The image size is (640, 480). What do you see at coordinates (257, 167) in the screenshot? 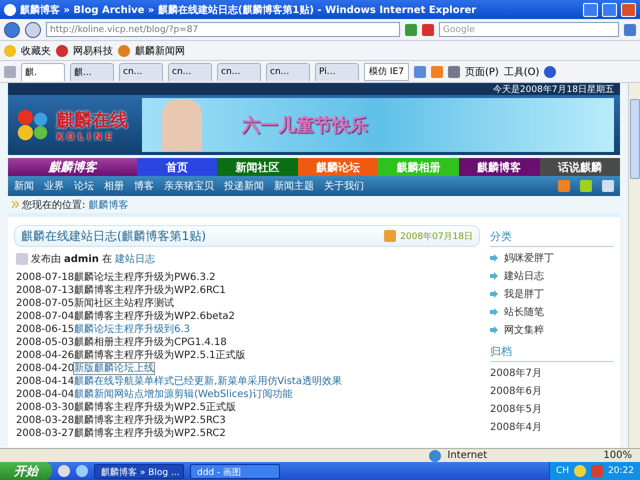
I see `nav-tab: 新闻社区` at bounding box center [257, 167].